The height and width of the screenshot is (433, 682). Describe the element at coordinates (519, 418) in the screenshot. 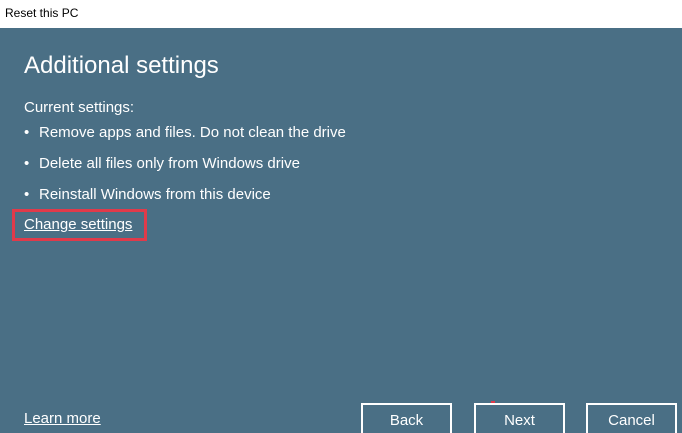

I see `next-button: Next` at that location.